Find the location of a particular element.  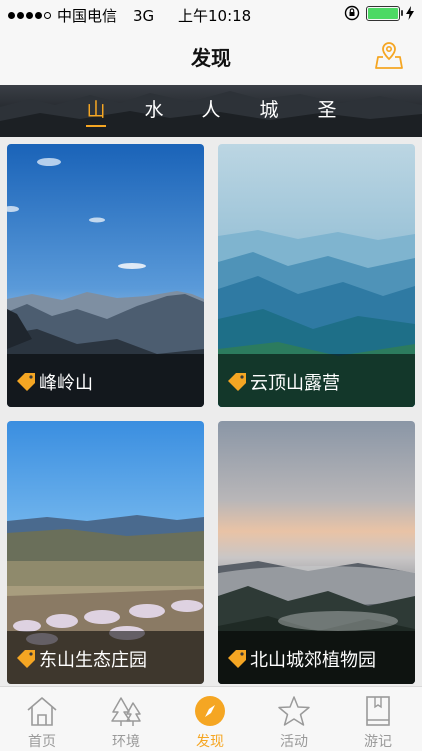

category-tab-water: 水 is located at coordinates (154, 108).